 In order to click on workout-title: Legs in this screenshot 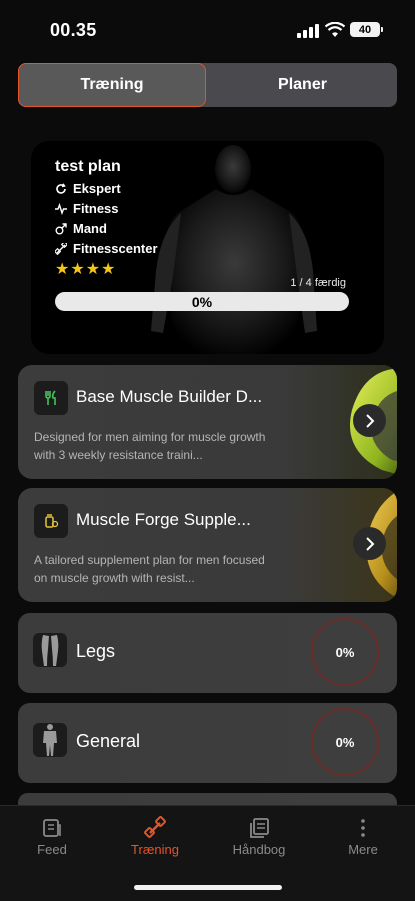, I will do `click(96, 651)`.